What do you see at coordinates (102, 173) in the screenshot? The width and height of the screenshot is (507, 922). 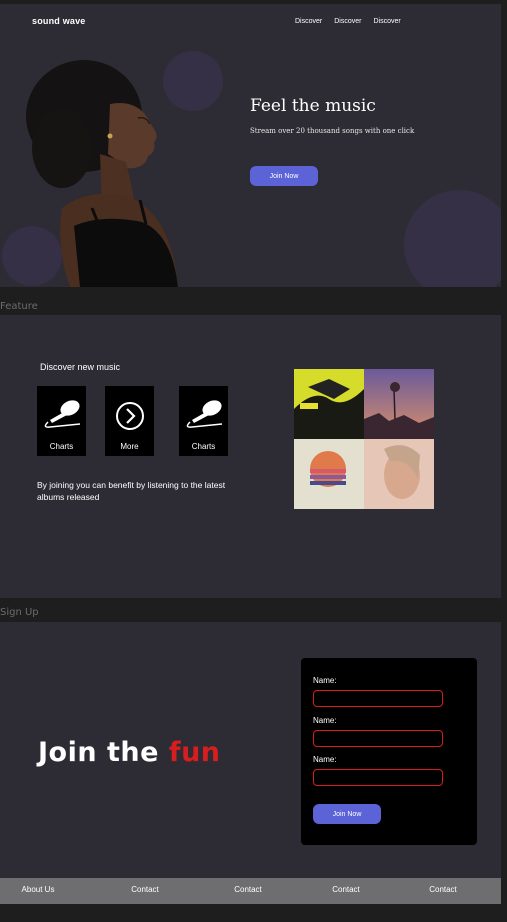 I see `hero-portrait-image` at bounding box center [102, 173].